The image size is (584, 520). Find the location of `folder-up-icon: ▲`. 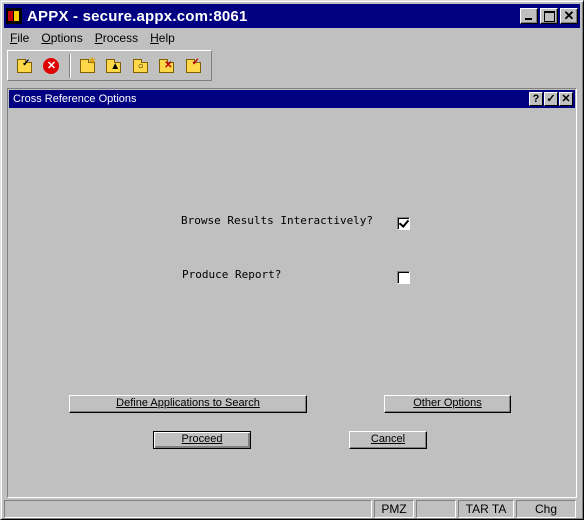

folder-up-icon: ▲ is located at coordinates (113, 66).